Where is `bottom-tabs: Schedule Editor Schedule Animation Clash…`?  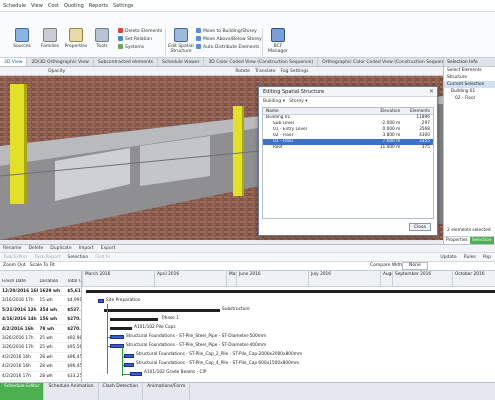 bottom-tabs: Schedule Editor Schedule Animation Clash… is located at coordinates (247, 391).